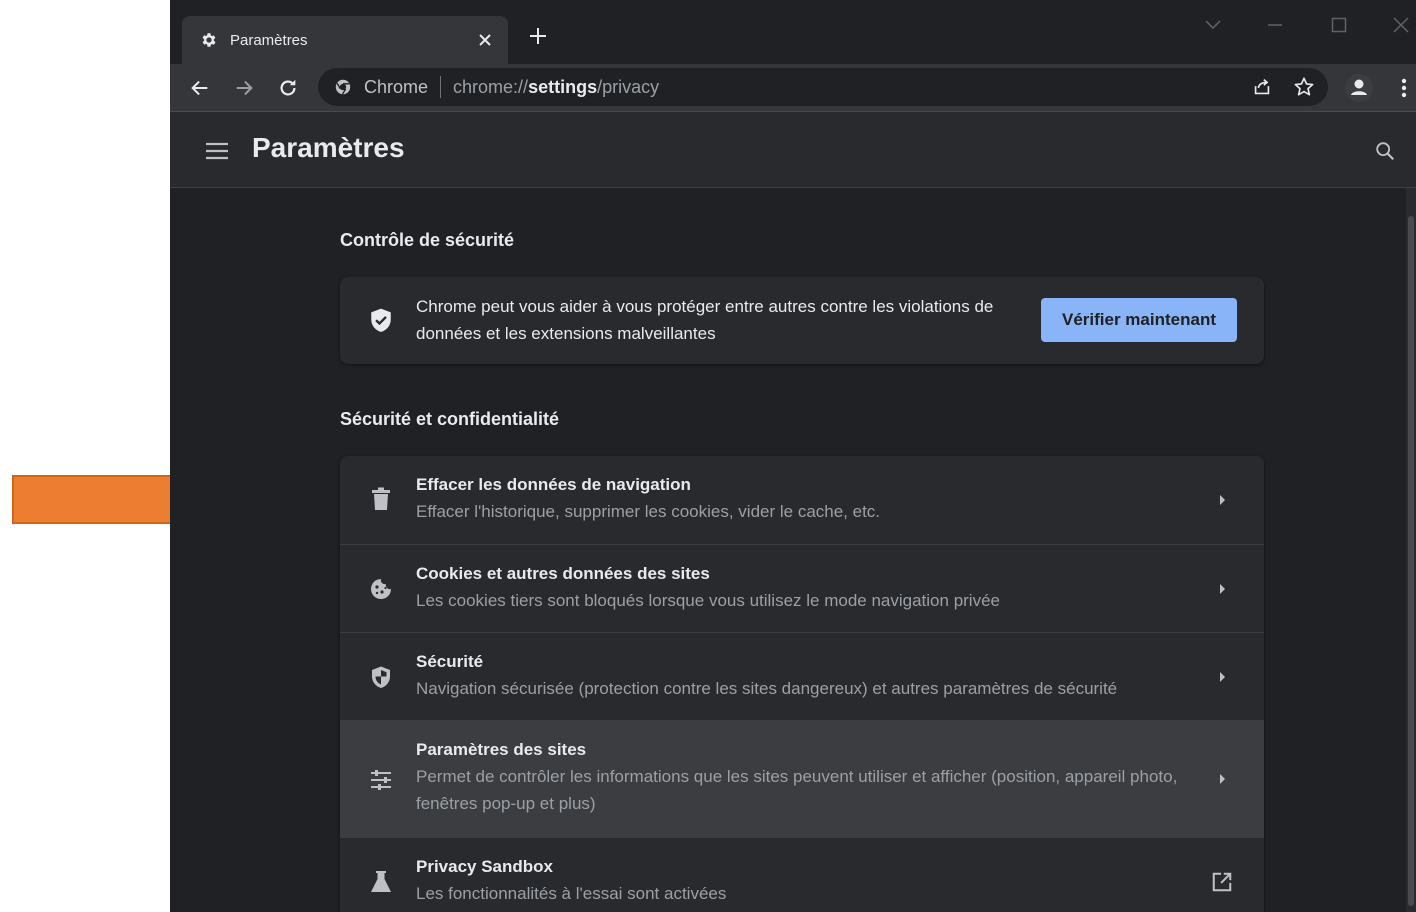 This screenshot has height=912, width=1416. I want to click on row-title: Sécurité, so click(450, 661).